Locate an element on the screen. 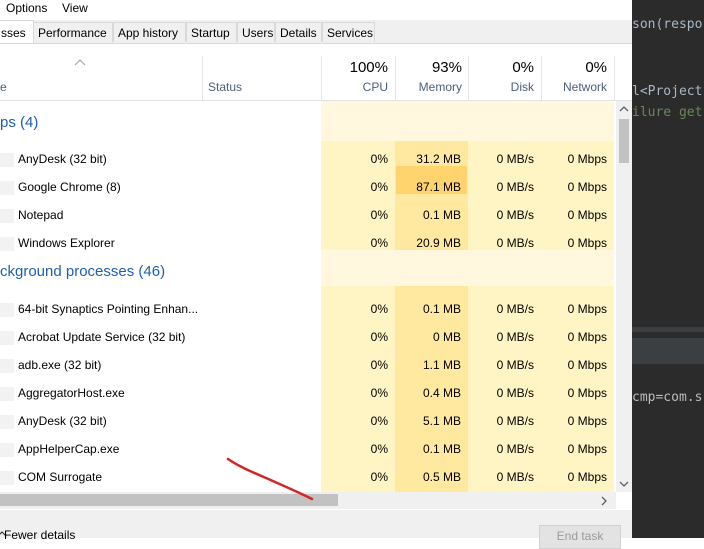 The width and height of the screenshot is (704, 549). console-line: cmp=com.s is located at coordinates (667, 397).